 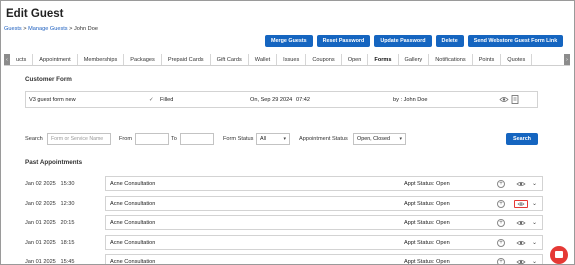 I want to click on appointment-datetime: Jan 02 2025 12:30, so click(x=50, y=204).